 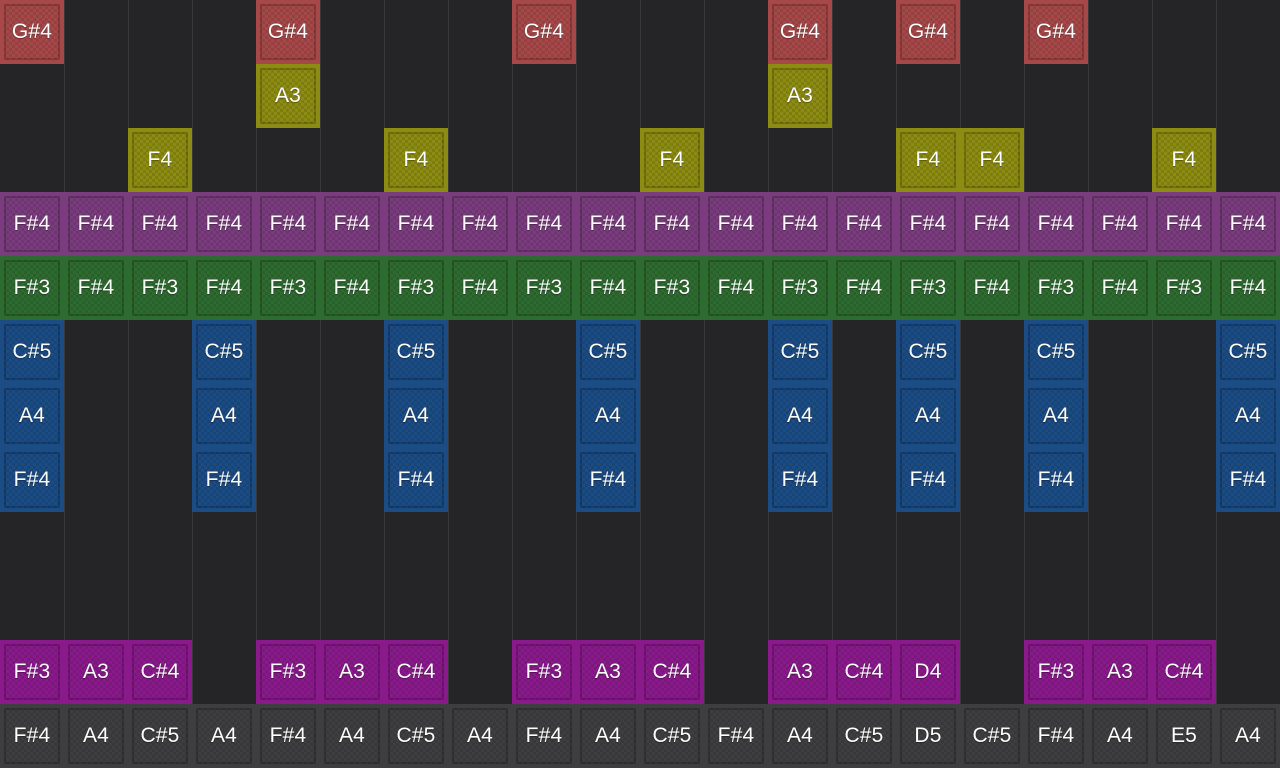 What do you see at coordinates (928, 736) in the screenshot?
I see `note-cell-gray: D5` at bounding box center [928, 736].